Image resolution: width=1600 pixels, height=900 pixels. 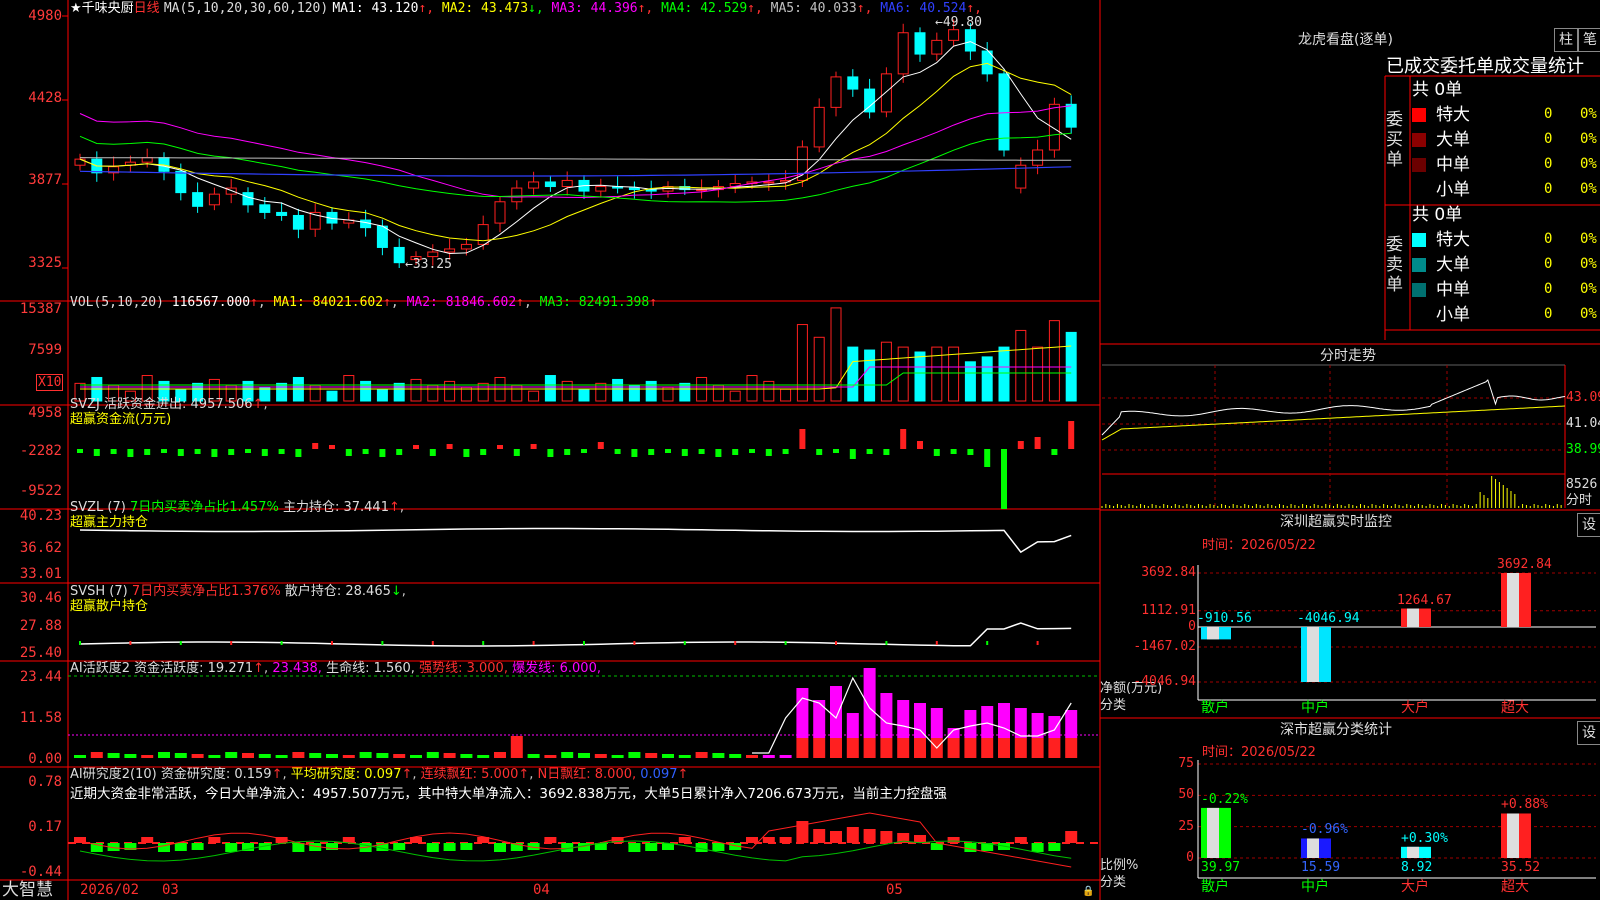 What do you see at coordinates (1215, 887) in the screenshot?
I see `class-category: 散户` at bounding box center [1215, 887].